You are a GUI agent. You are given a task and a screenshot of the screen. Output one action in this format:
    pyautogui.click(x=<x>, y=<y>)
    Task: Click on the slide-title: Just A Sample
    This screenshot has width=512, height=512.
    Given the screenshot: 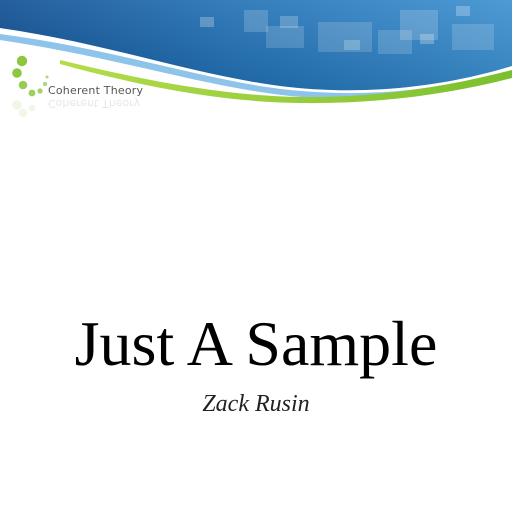 What is the action you would take?
    pyautogui.click(x=256, y=344)
    